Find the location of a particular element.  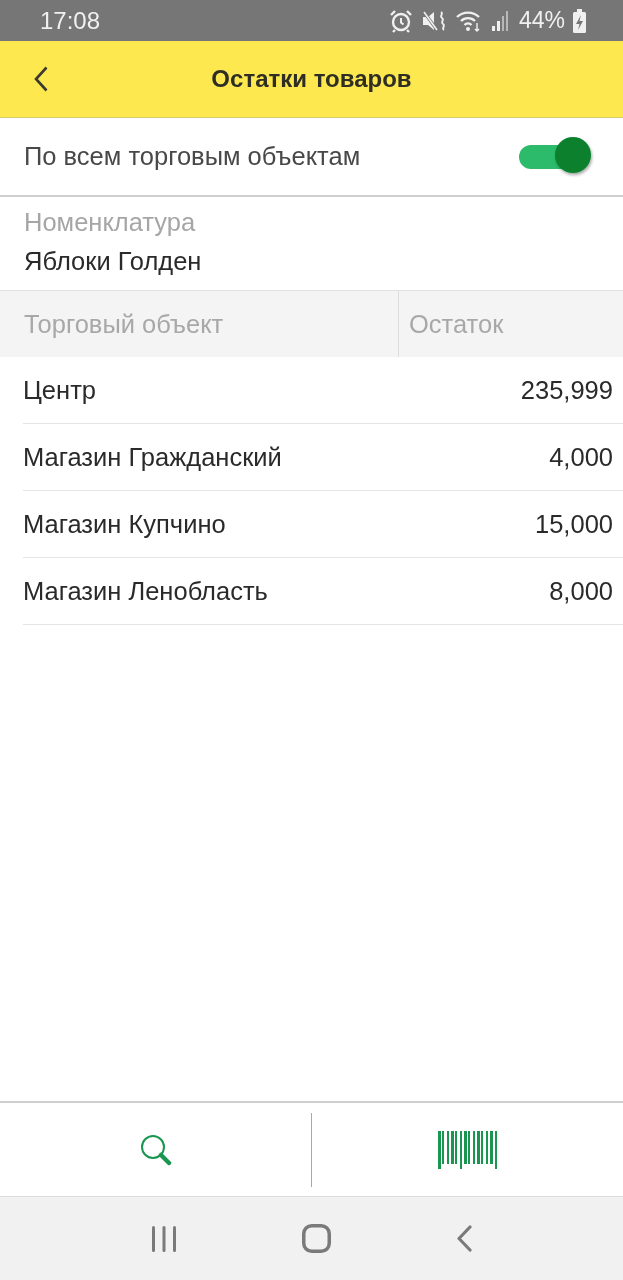

barcode-icon is located at coordinates (467, 1149).